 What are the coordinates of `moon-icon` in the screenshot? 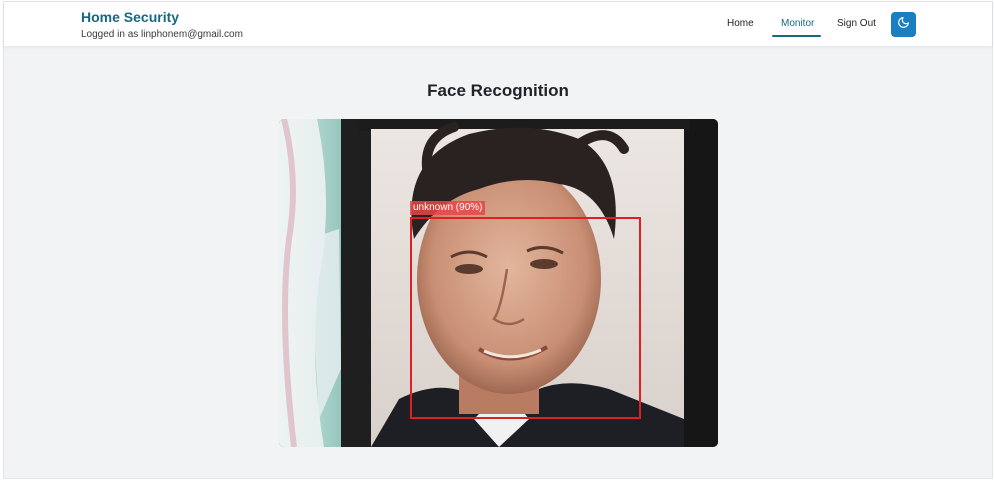 It's located at (903, 25).